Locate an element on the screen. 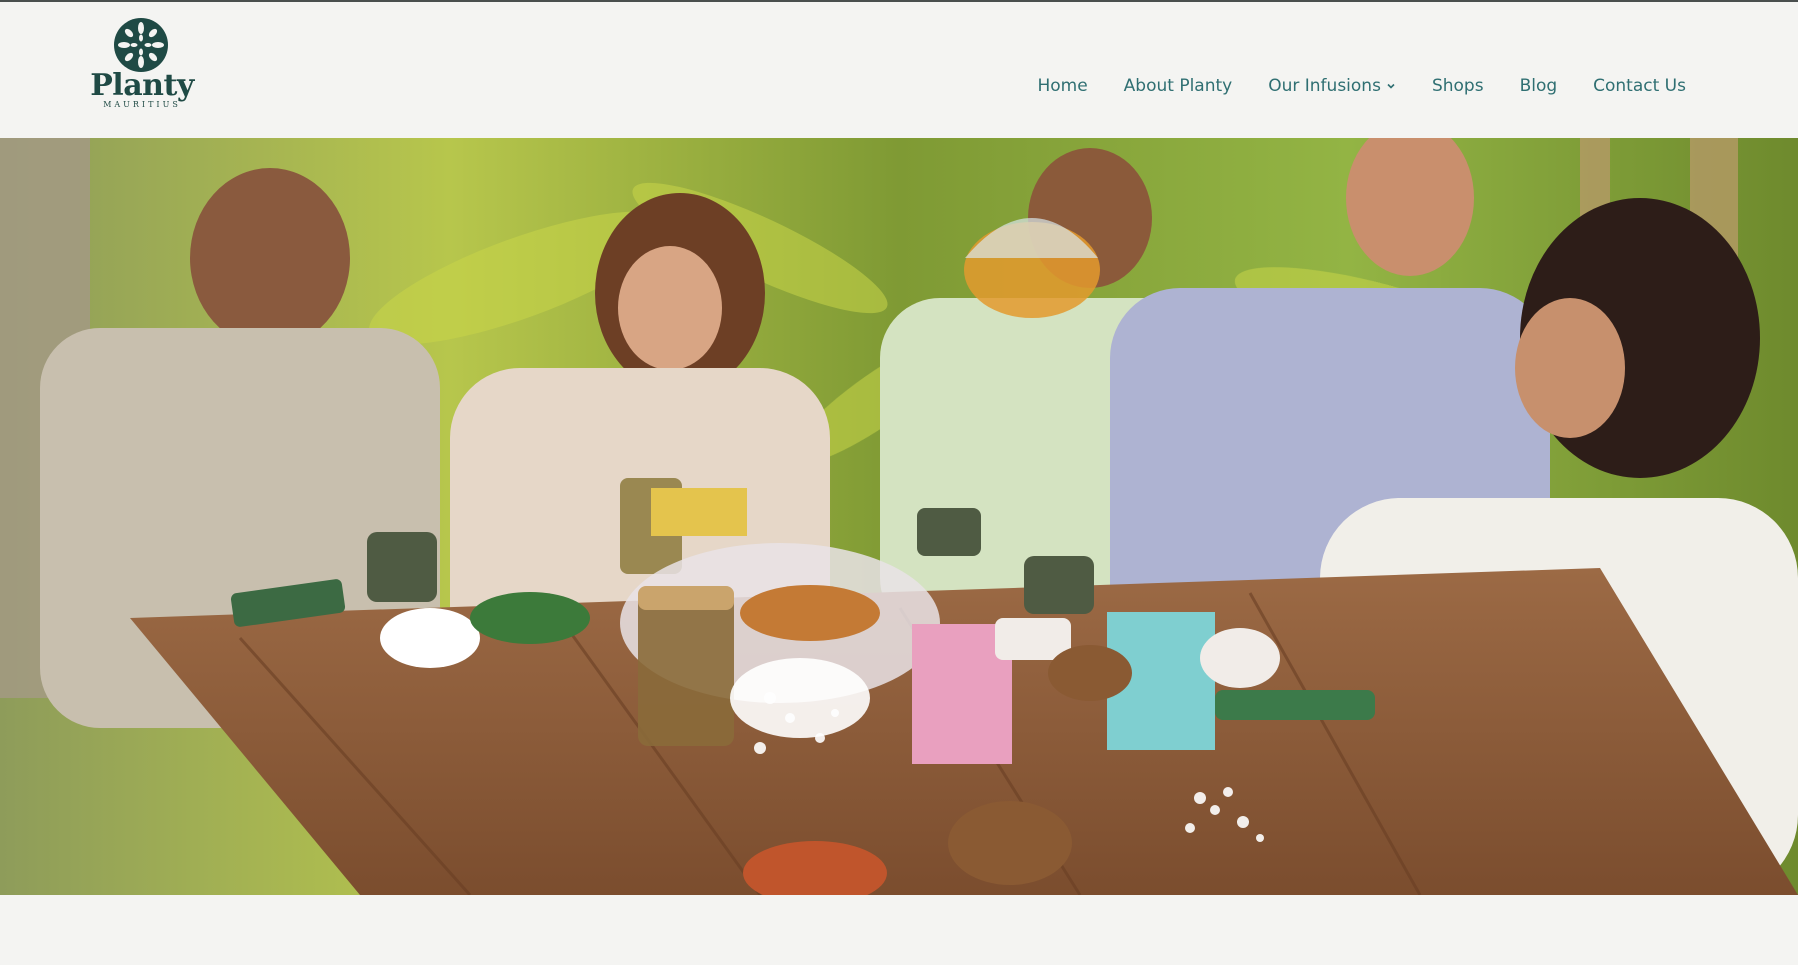 The width and height of the screenshot is (1798, 965). nav-contact-label: Contact Us is located at coordinates (1639, 86).